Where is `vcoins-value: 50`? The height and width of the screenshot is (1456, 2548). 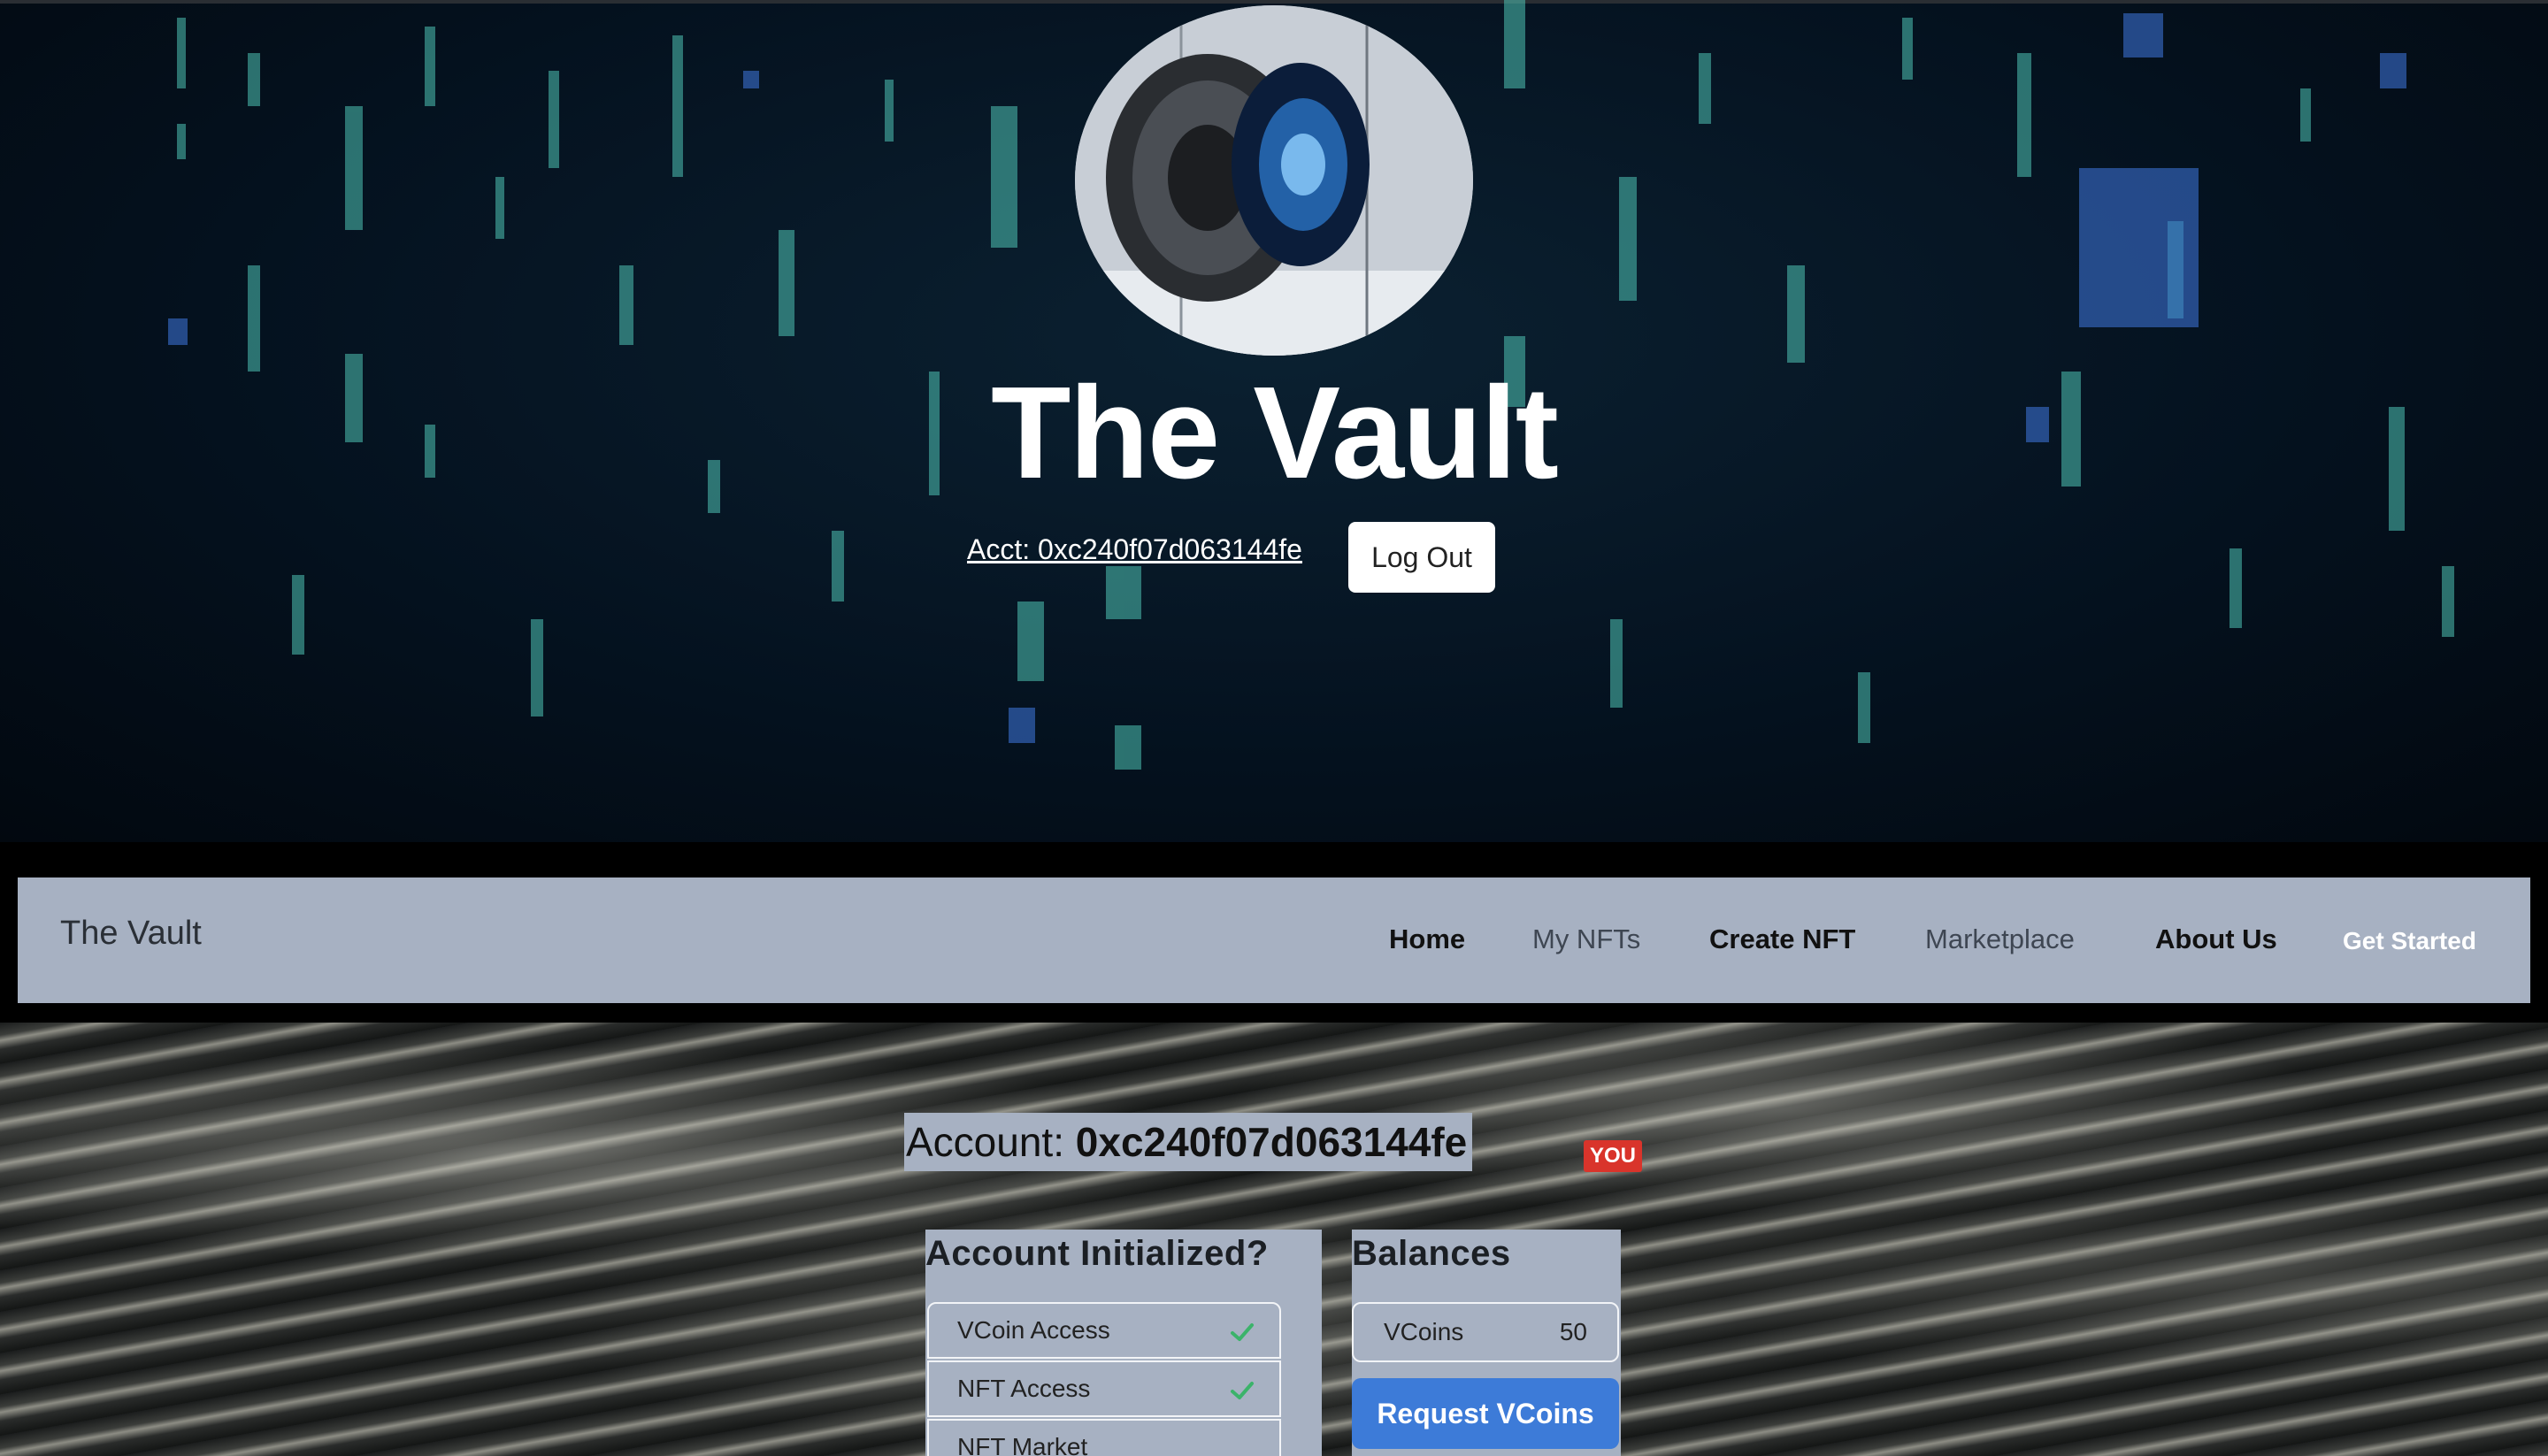
vcoins-value: 50 is located at coordinates (1573, 1331).